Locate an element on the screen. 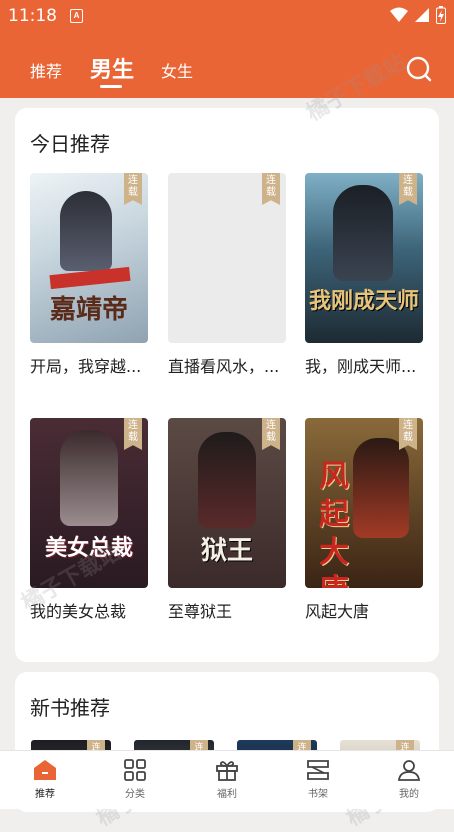 Image resolution: width=454 pixels, height=832 pixels. tab-male: 男生 is located at coordinates (112, 68).